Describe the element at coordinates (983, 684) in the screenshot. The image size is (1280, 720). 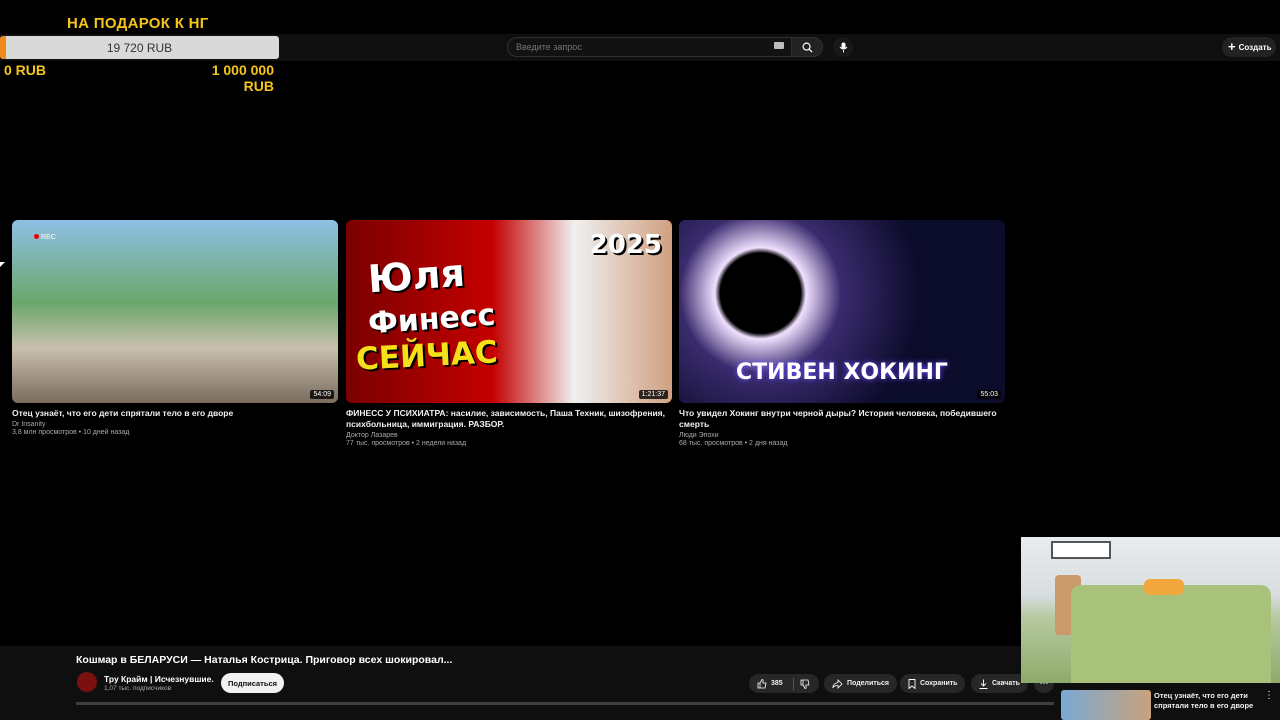
I see `download-icon` at that location.